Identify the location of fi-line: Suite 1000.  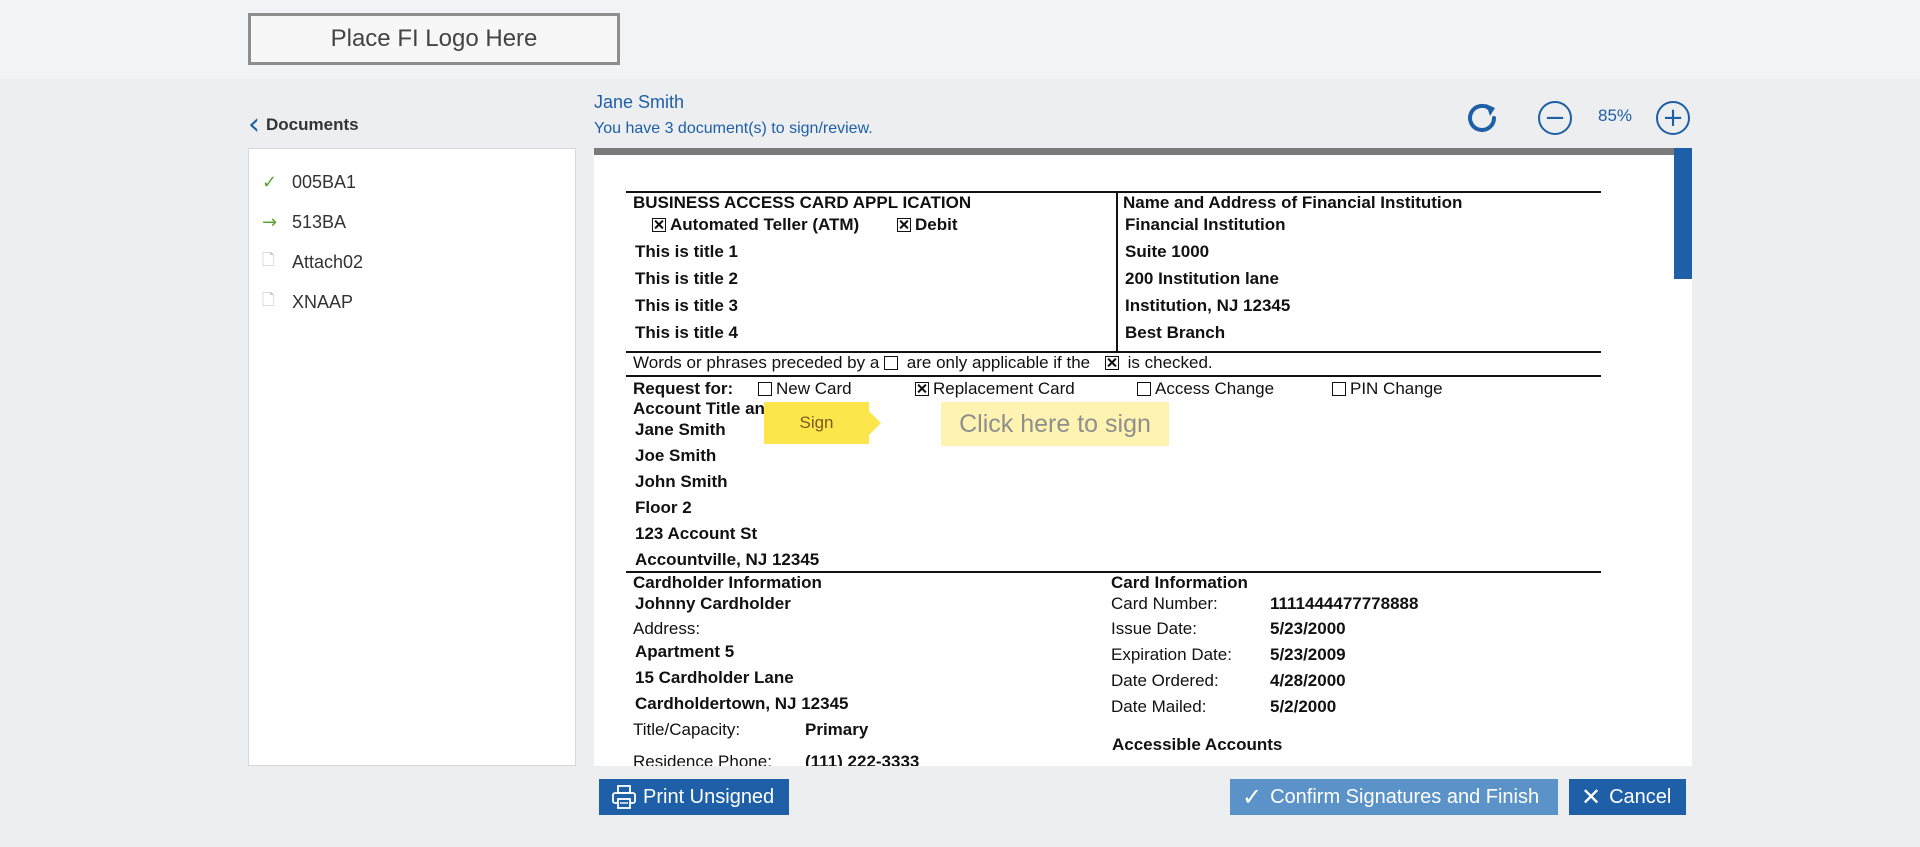
(1167, 251).